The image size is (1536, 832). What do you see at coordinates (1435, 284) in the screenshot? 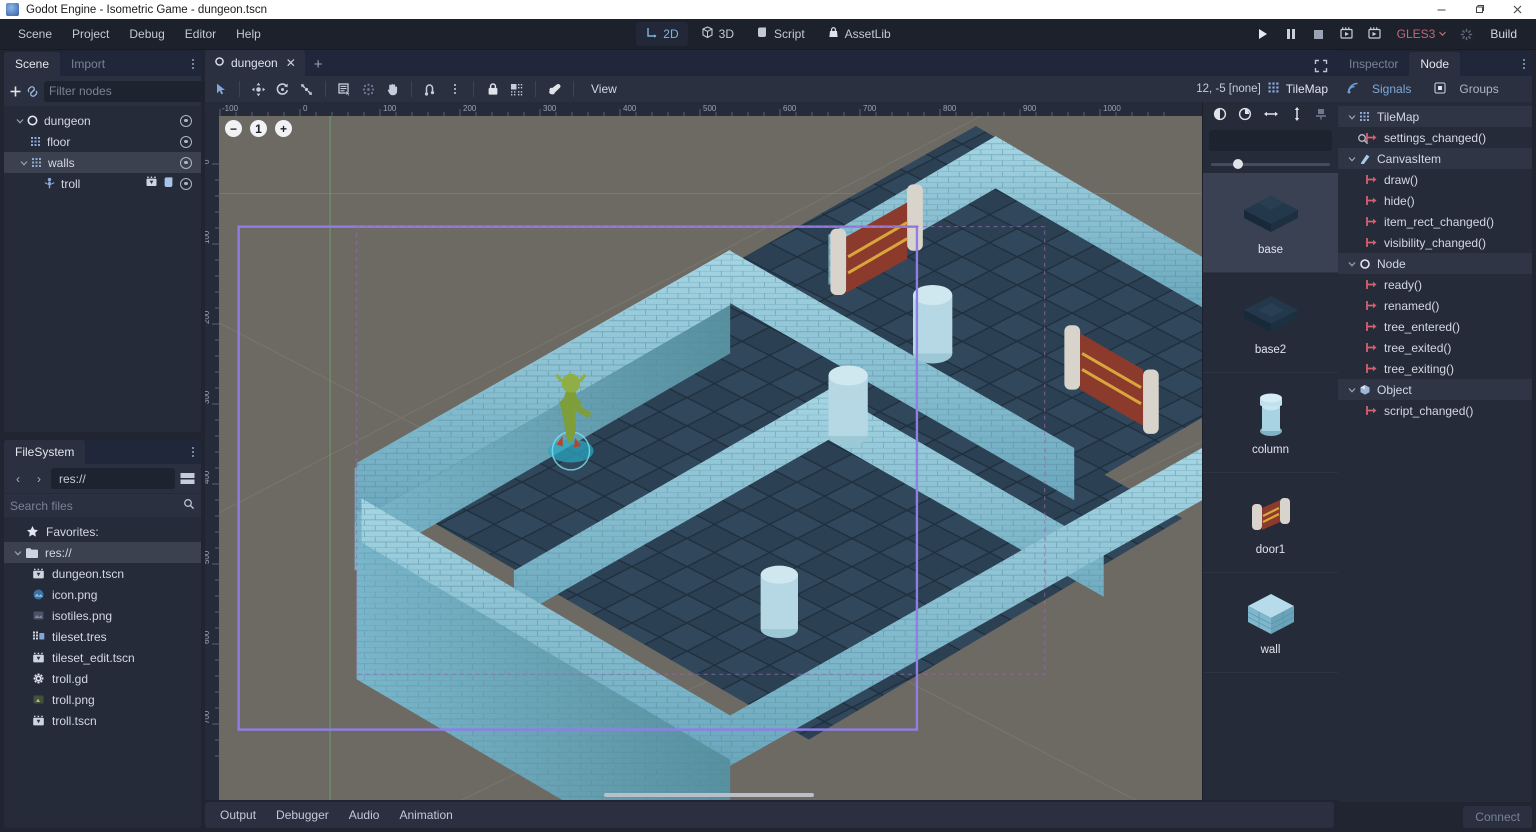
I see `signal-ready: ready()` at bounding box center [1435, 284].